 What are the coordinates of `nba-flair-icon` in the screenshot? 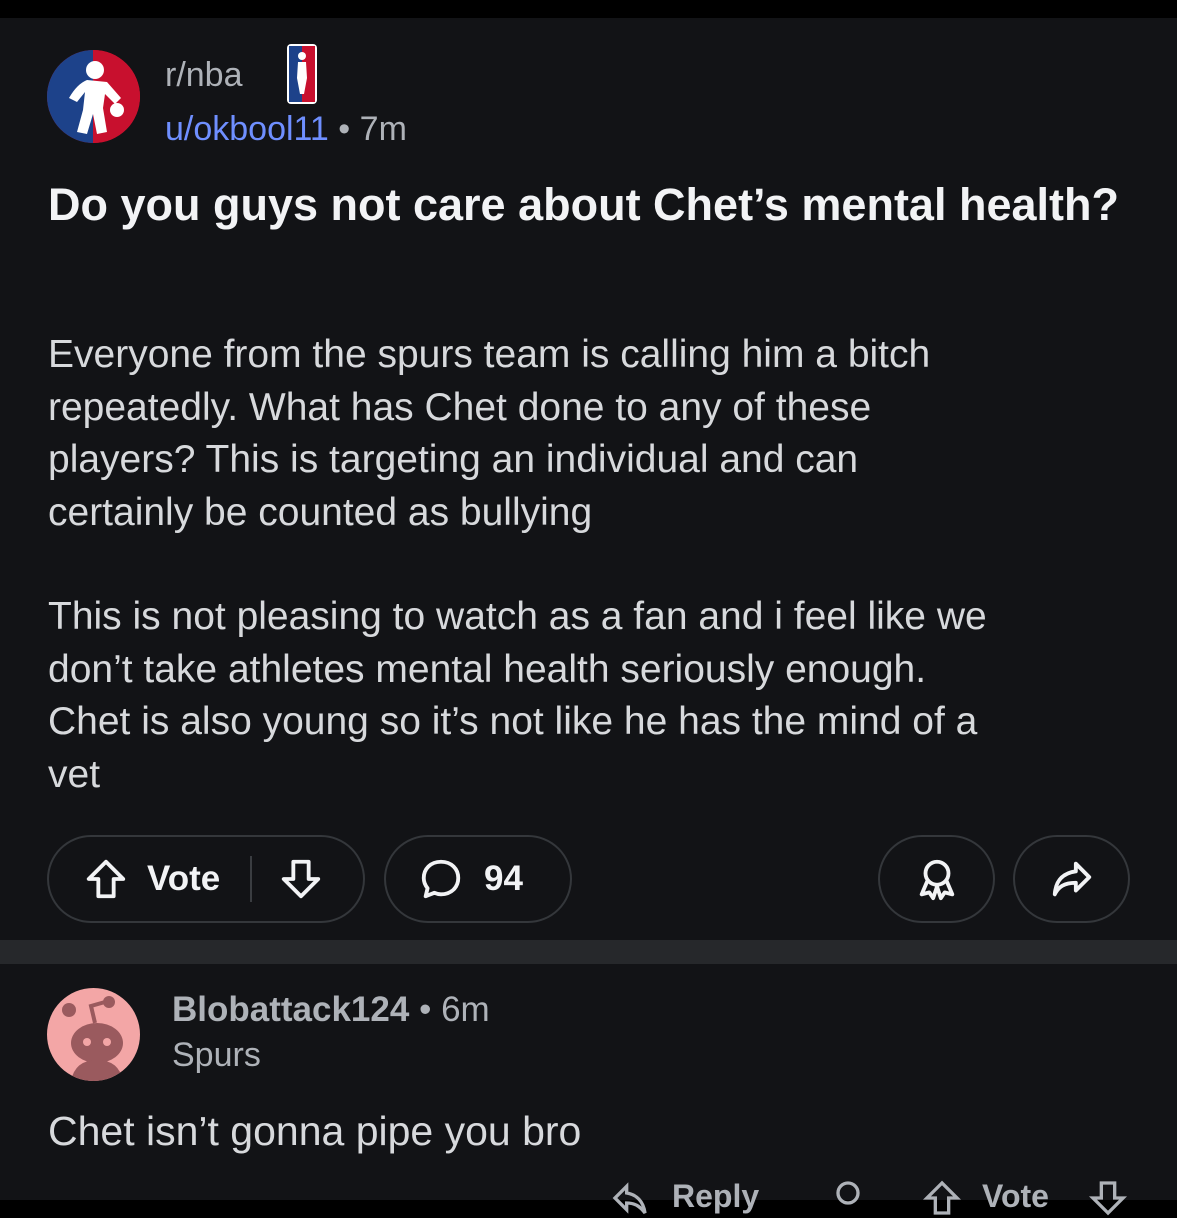 It's located at (302, 74).